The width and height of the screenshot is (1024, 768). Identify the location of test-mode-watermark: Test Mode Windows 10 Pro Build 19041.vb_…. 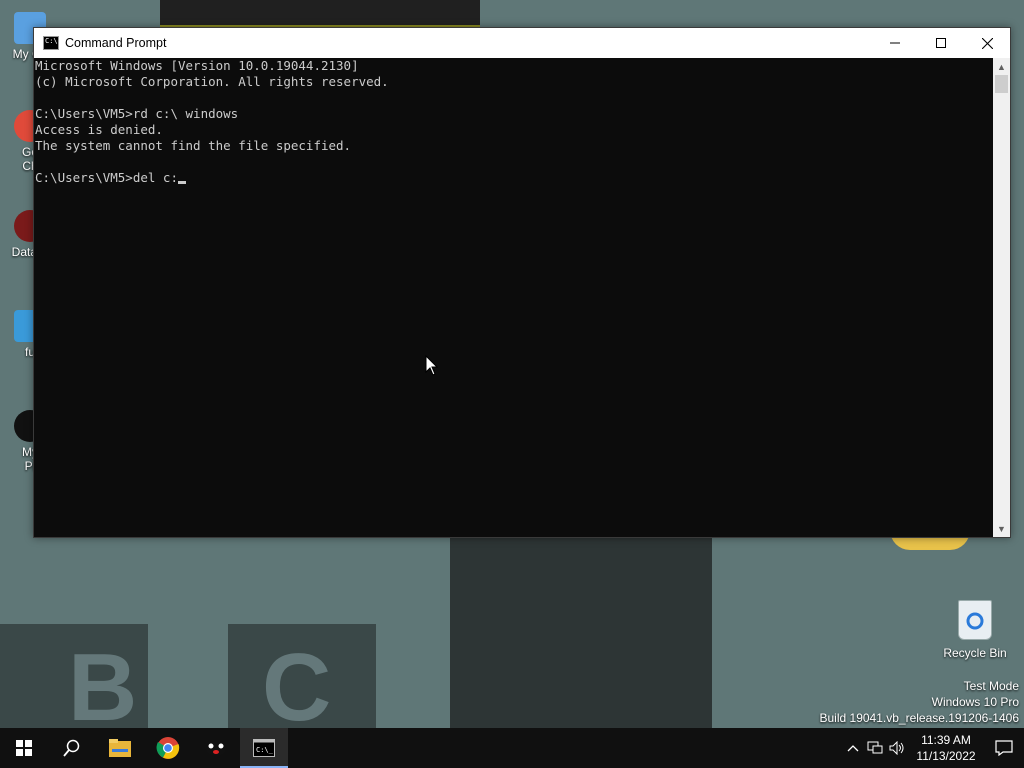
(920, 702).